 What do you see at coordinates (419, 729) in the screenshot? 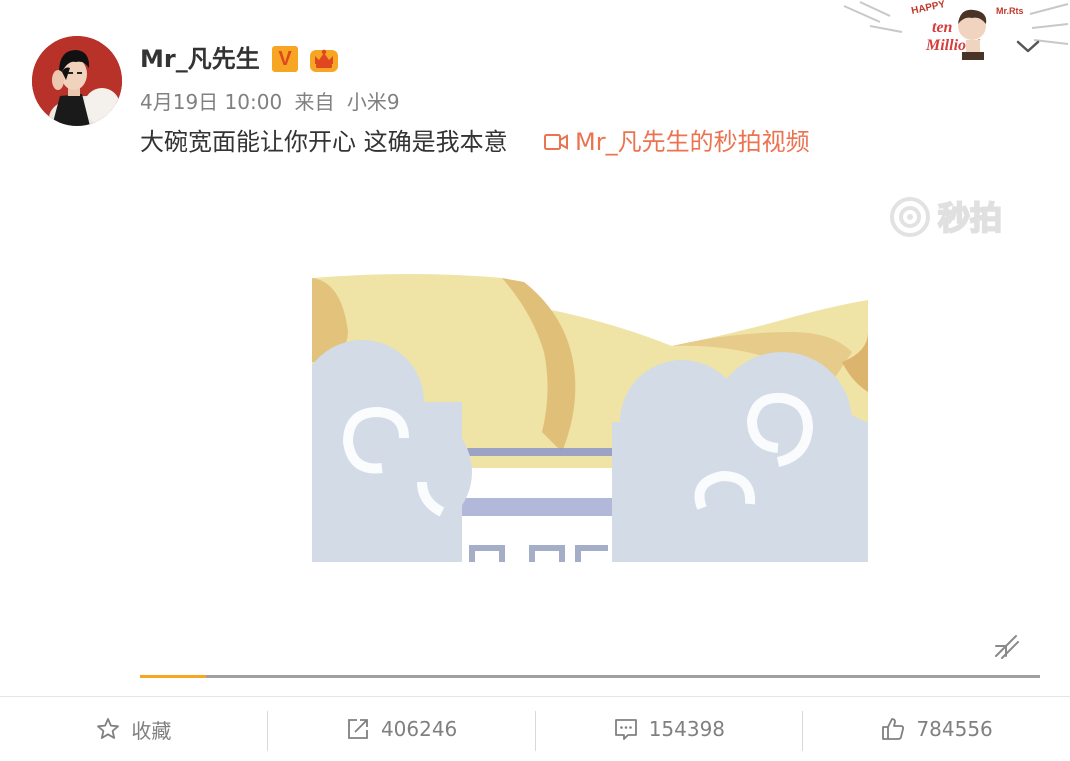
I see `repost-count: 406246` at bounding box center [419, 729].